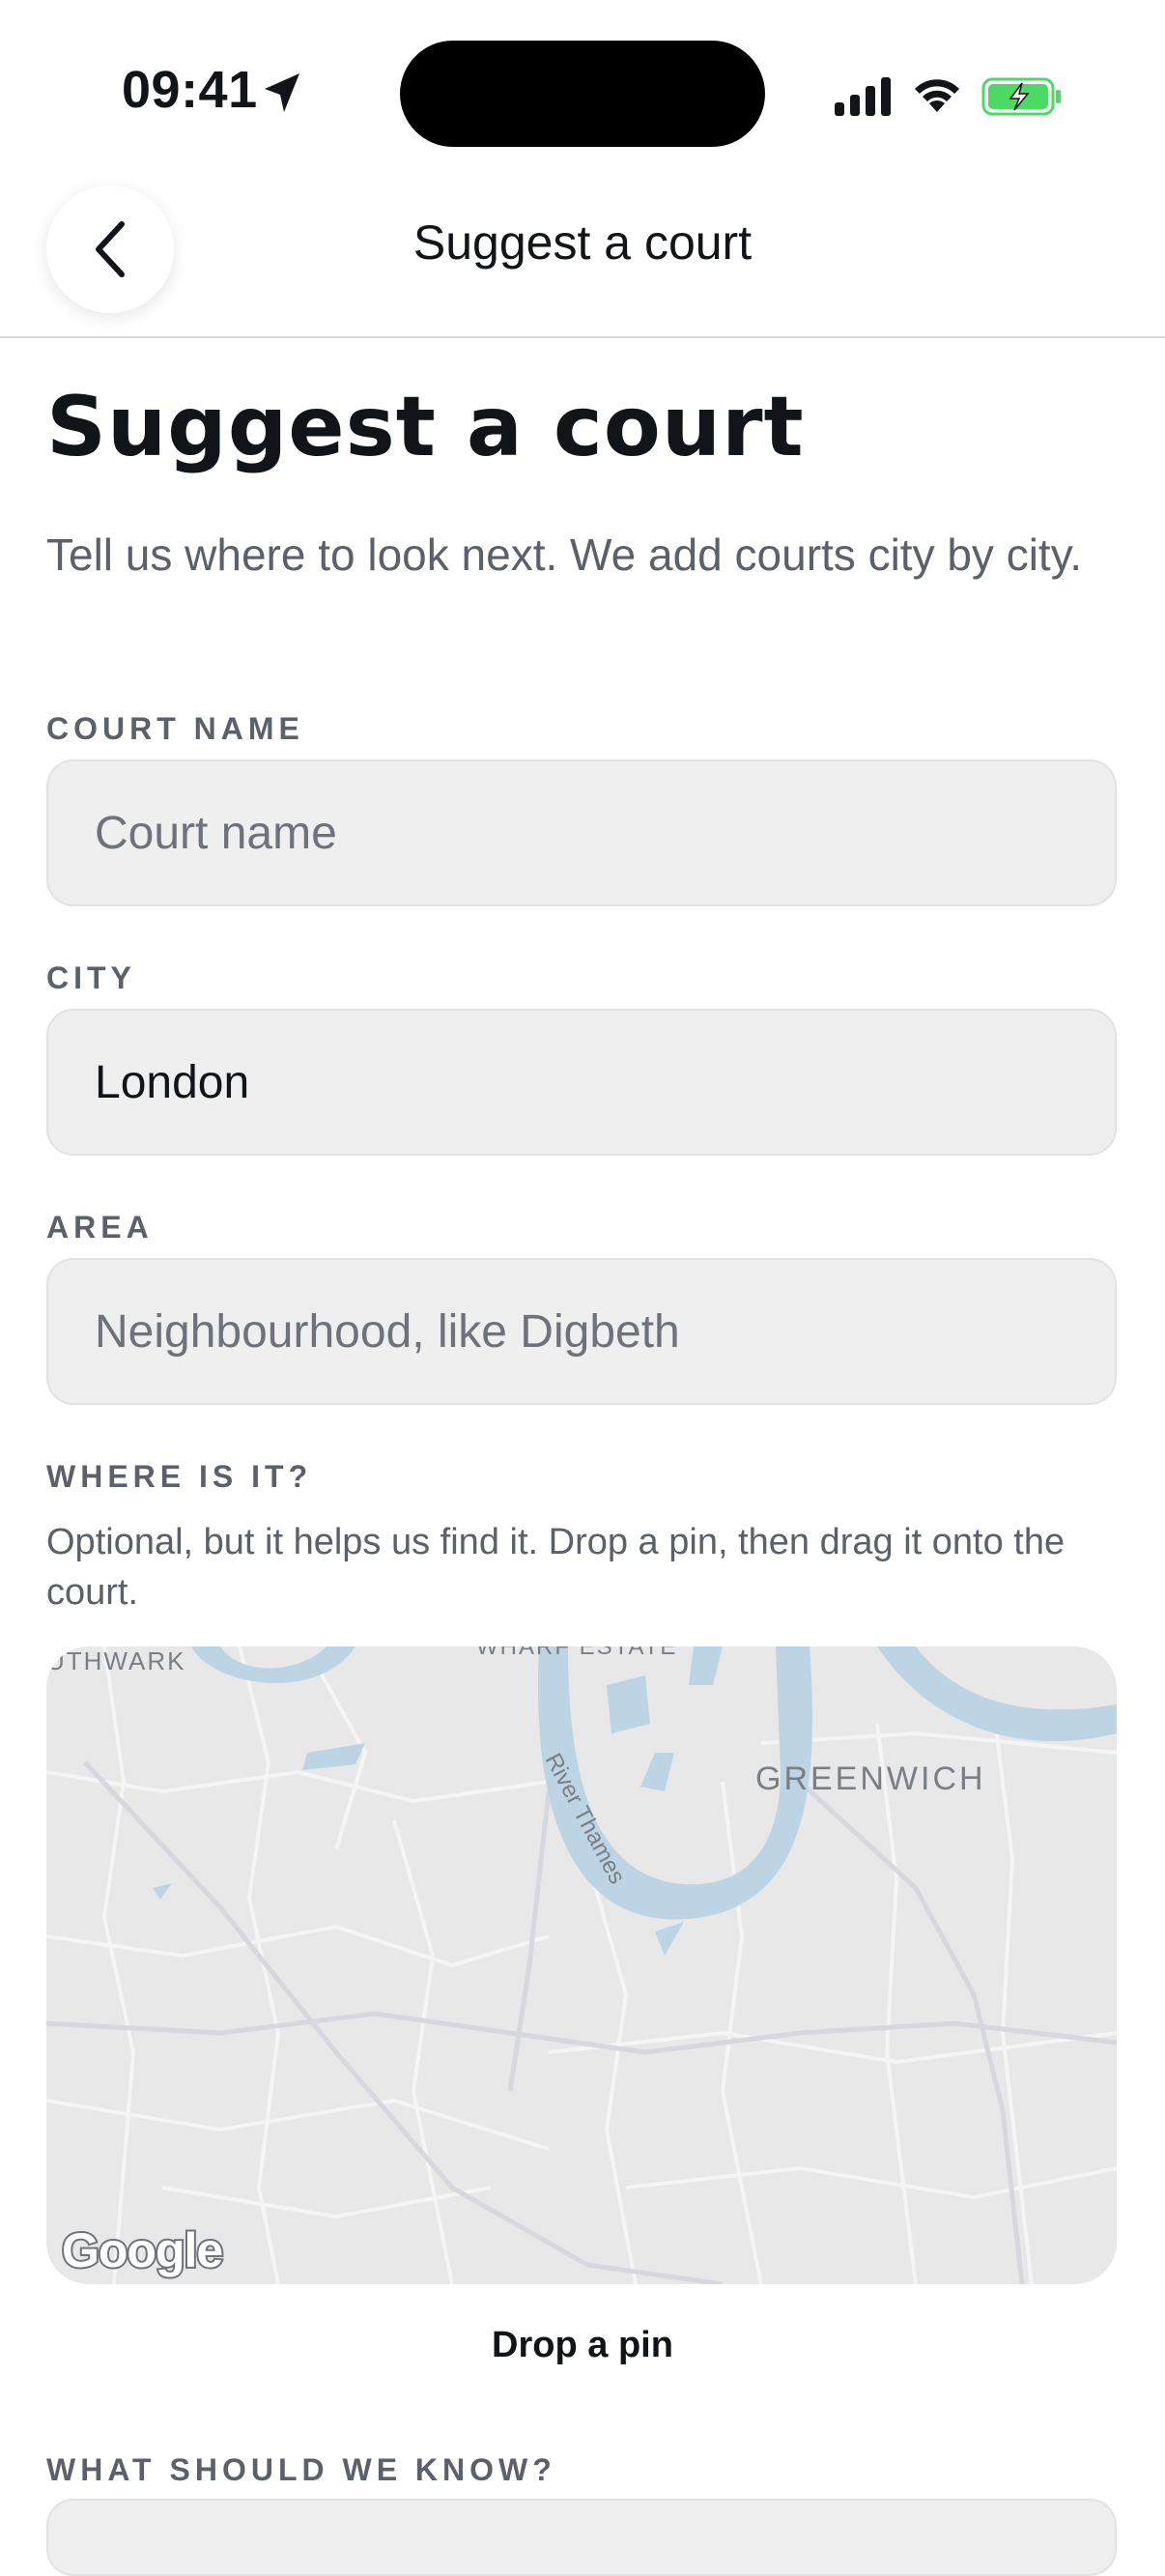  What do you see at coordinates (871, 1779) in the screenshot?
I see `map-label-greenwich: GREENWICH` at bounding box center [871, 1779].